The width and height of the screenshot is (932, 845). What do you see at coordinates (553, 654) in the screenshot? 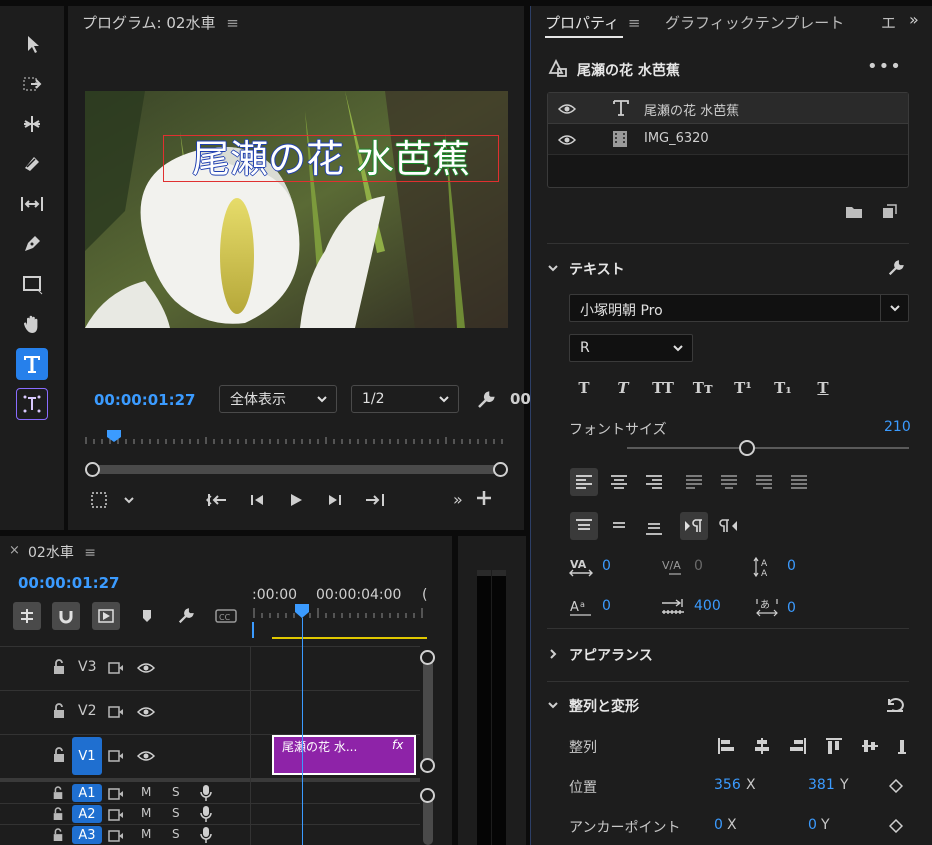
I see `chevron-right-icon` at bounding box center [553, 654].